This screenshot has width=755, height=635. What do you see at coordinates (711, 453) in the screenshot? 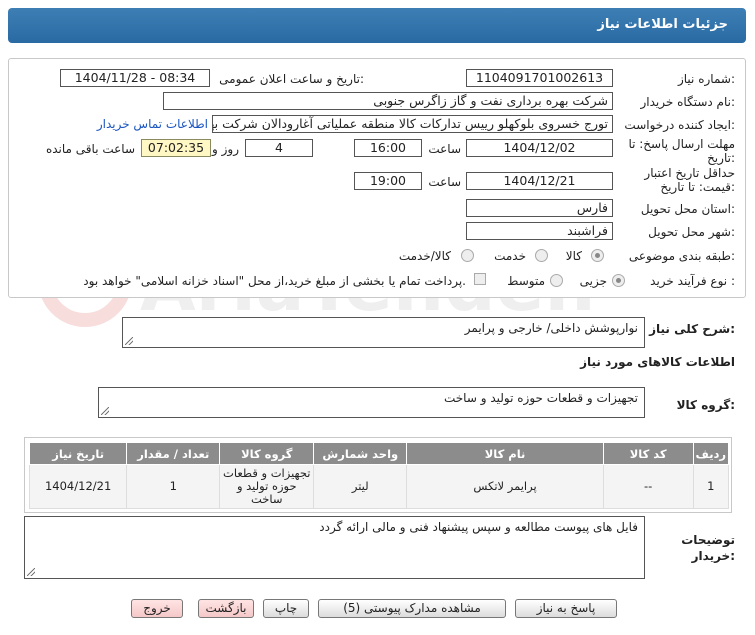
I see `col-row-number: ردیف` at bounding box center [711, 453].